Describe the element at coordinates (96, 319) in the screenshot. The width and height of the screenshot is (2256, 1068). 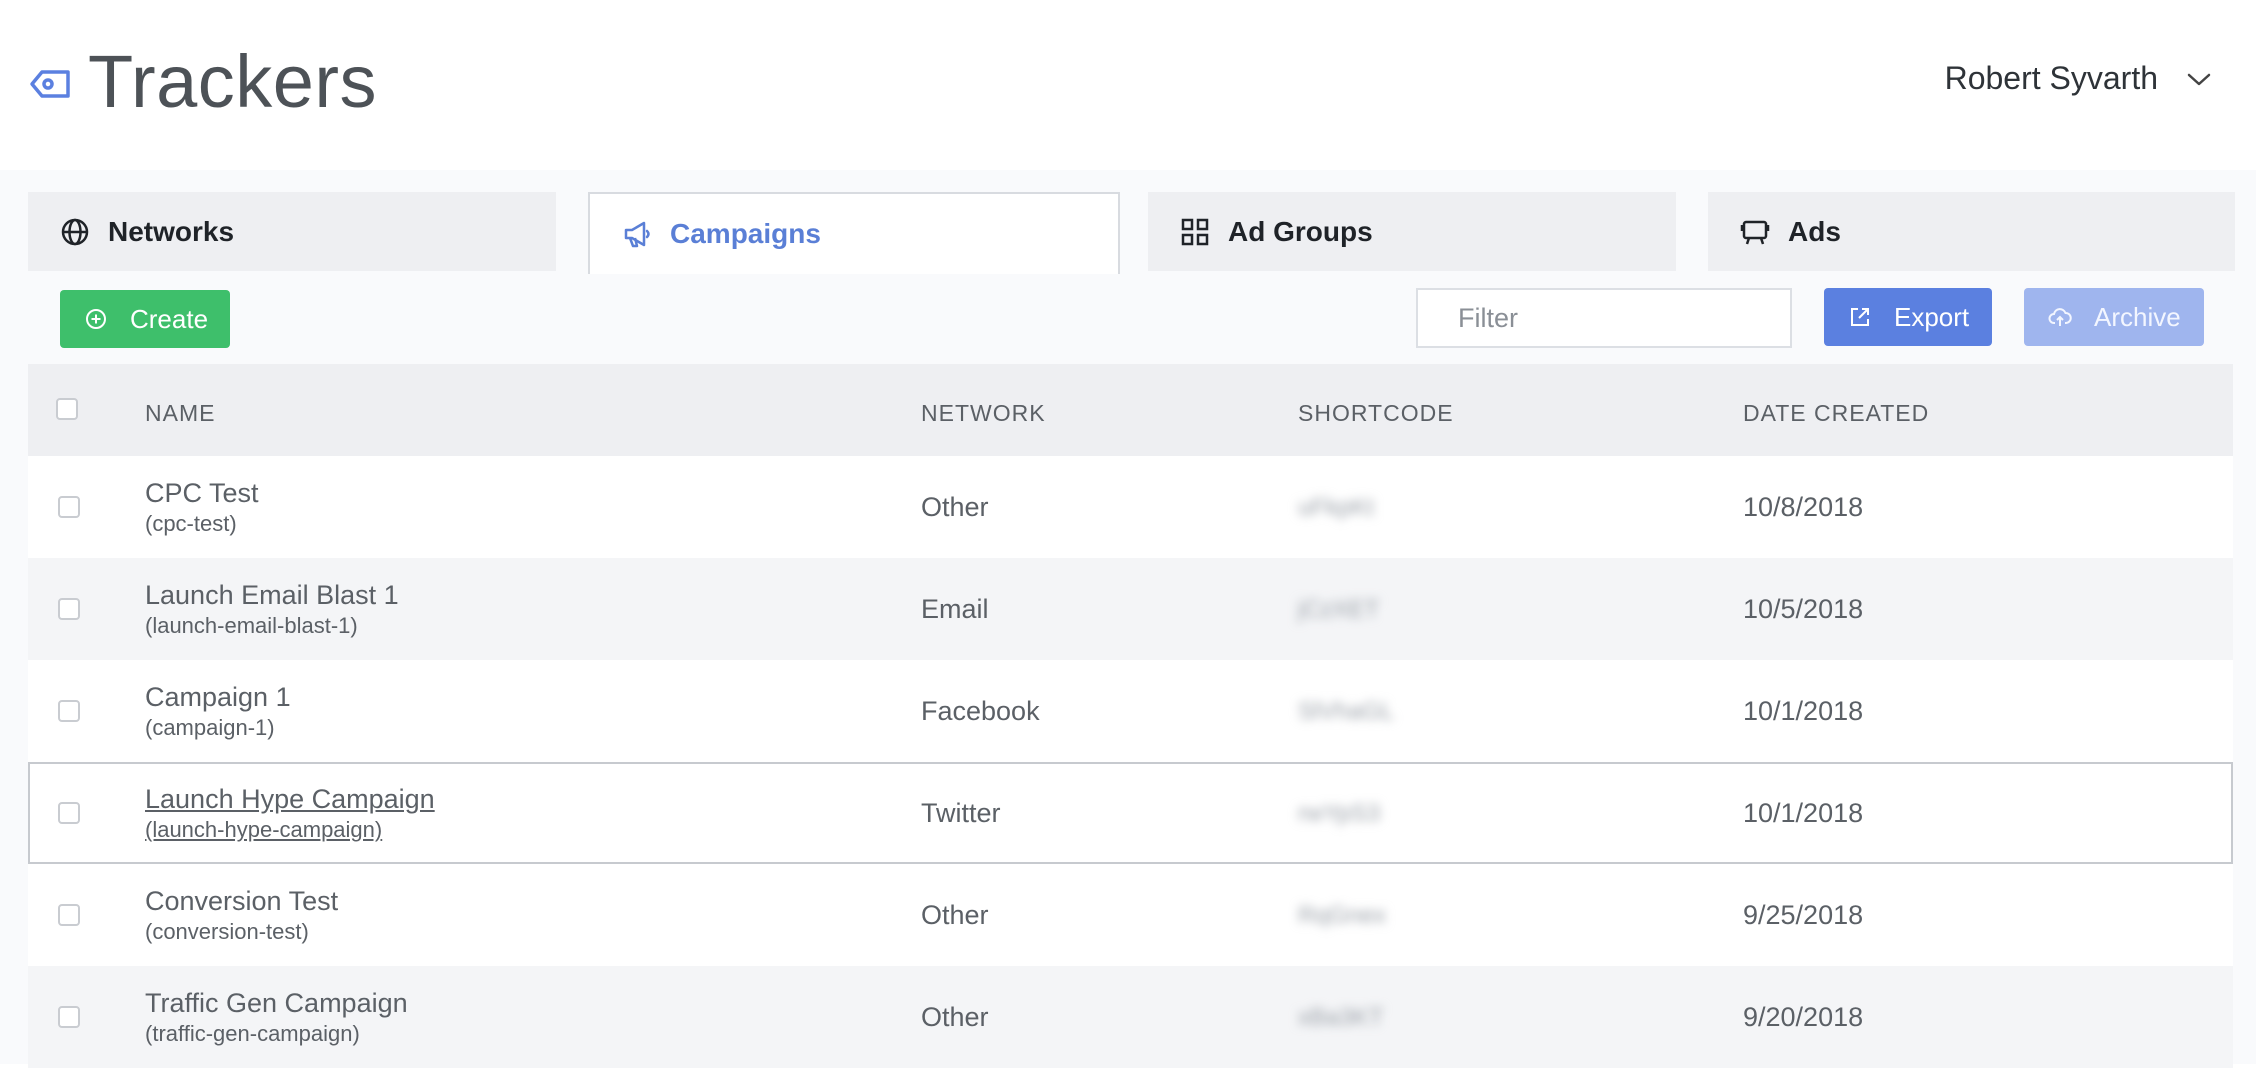
I see `plus-circle-icon` at that location.